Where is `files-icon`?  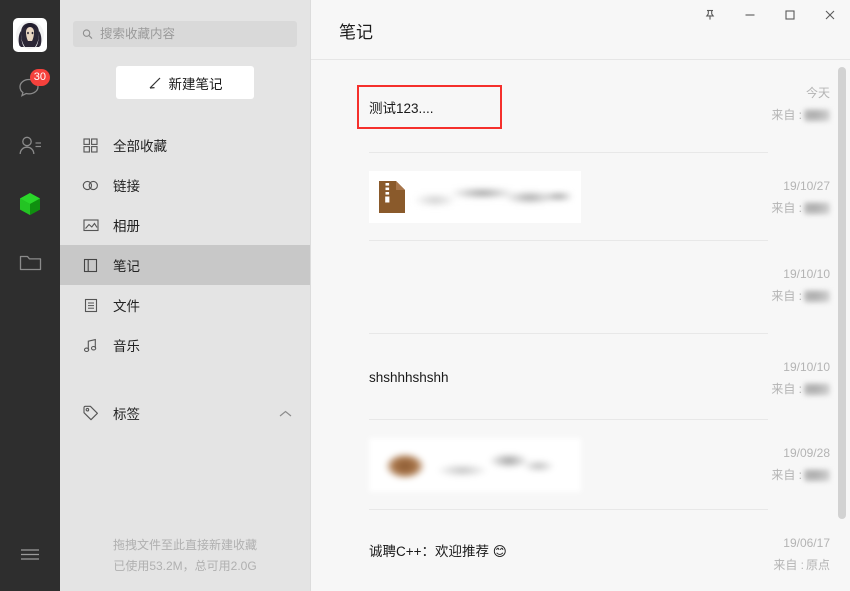
files-icon is located at coordinates (30, 263).